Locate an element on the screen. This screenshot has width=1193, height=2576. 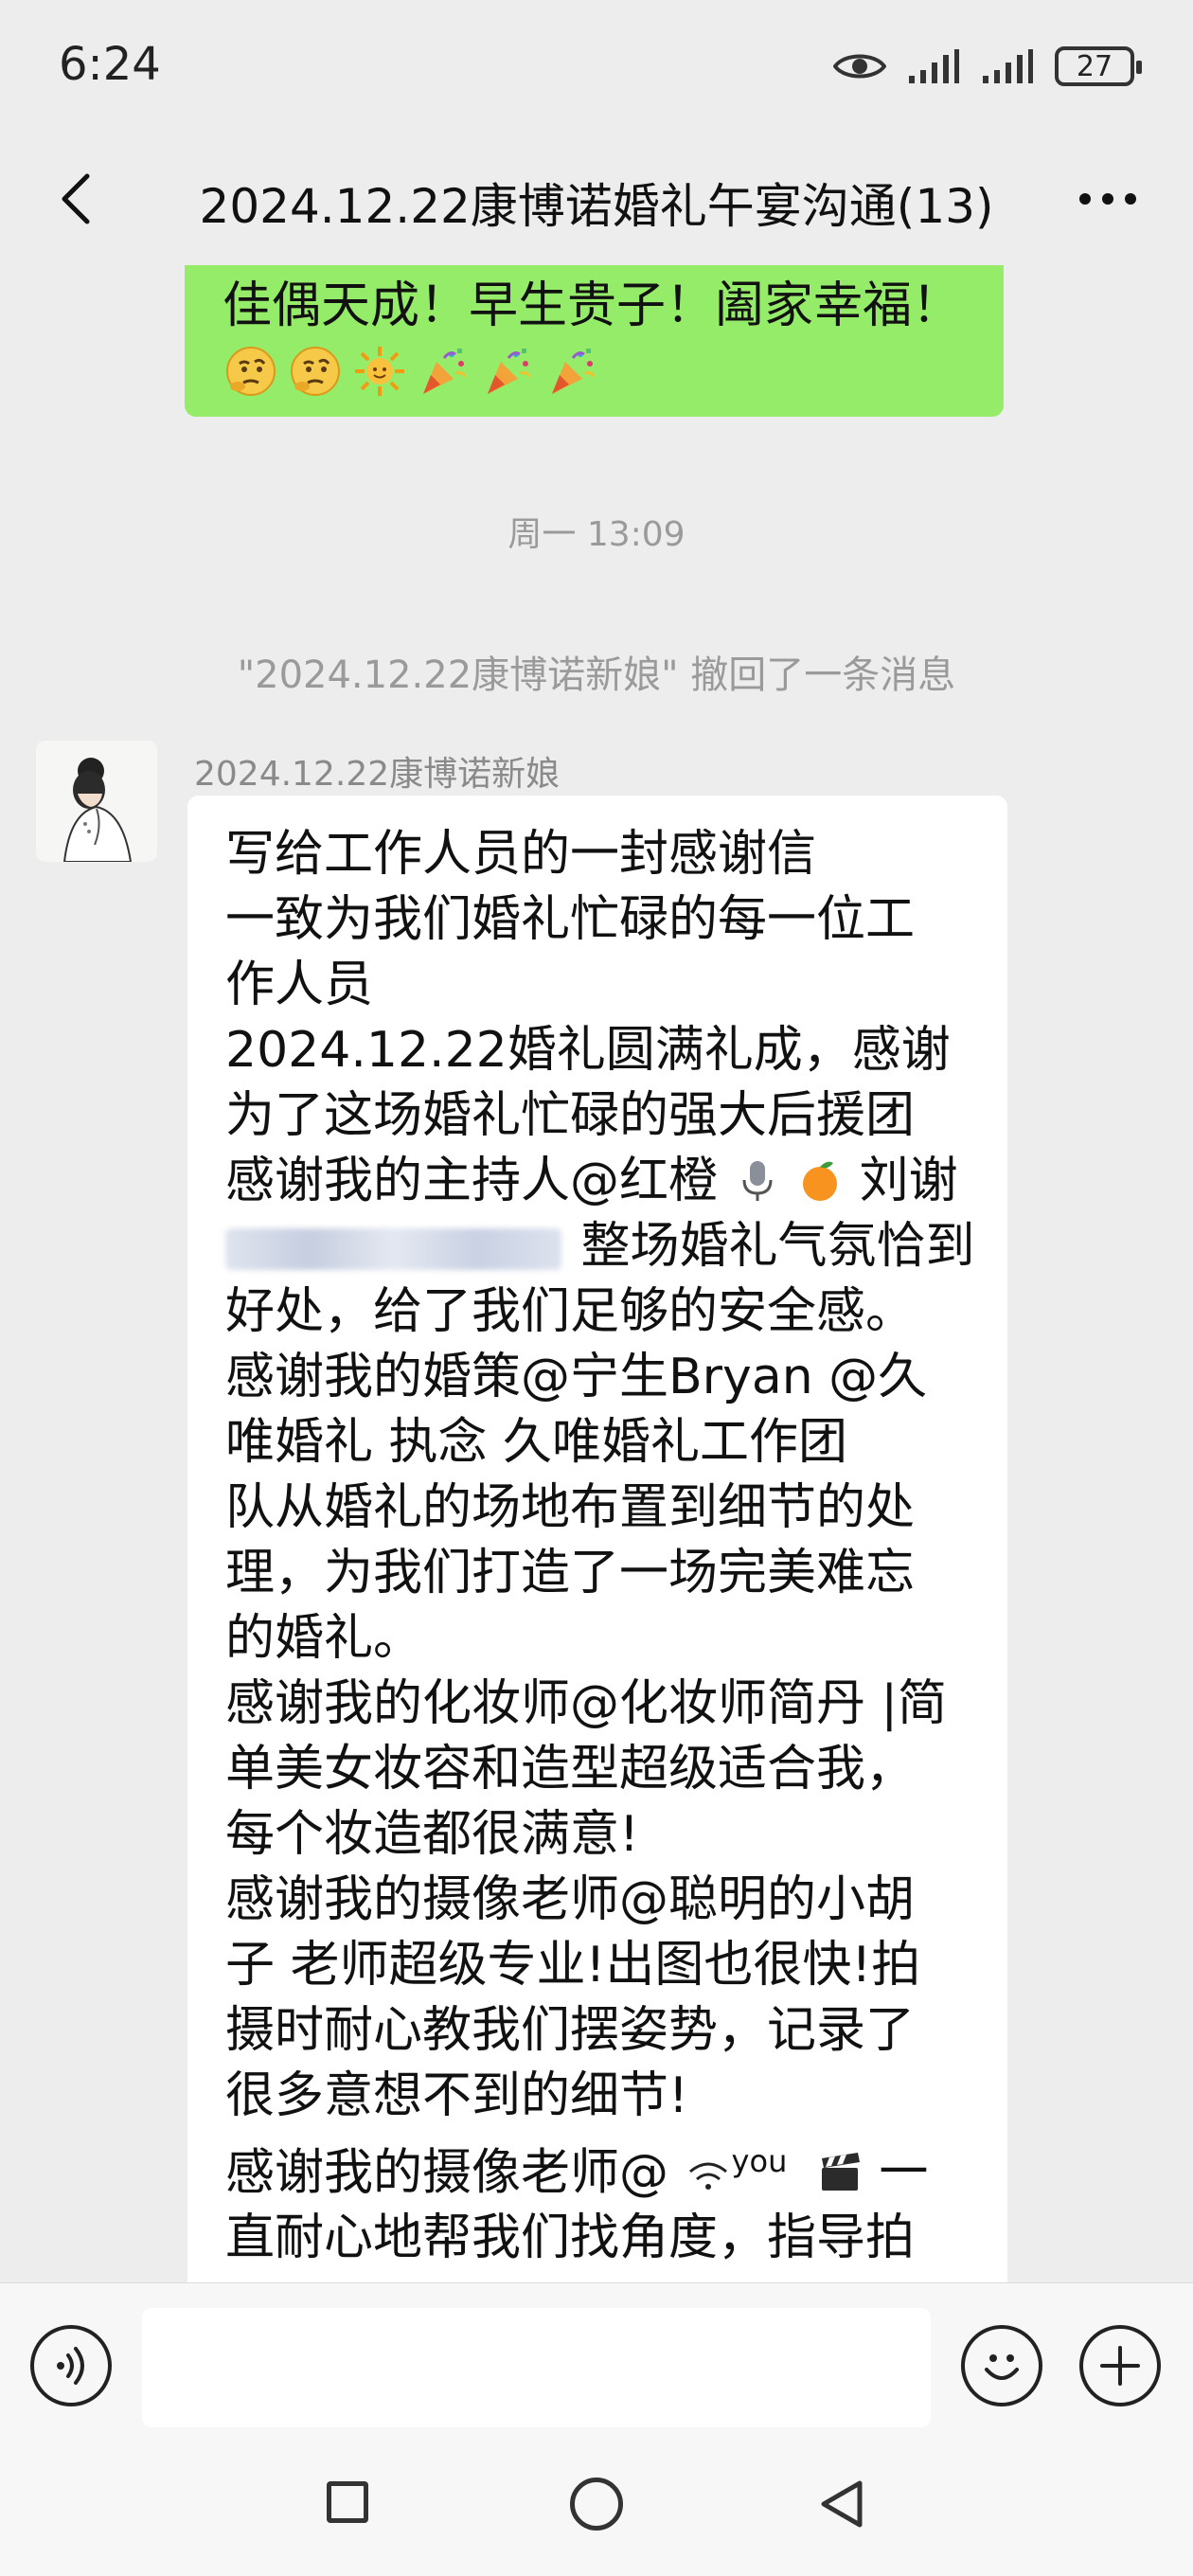
message-line: 直耐心地帮我们找角度，指导拍 is located at coordinates (570, 2238).